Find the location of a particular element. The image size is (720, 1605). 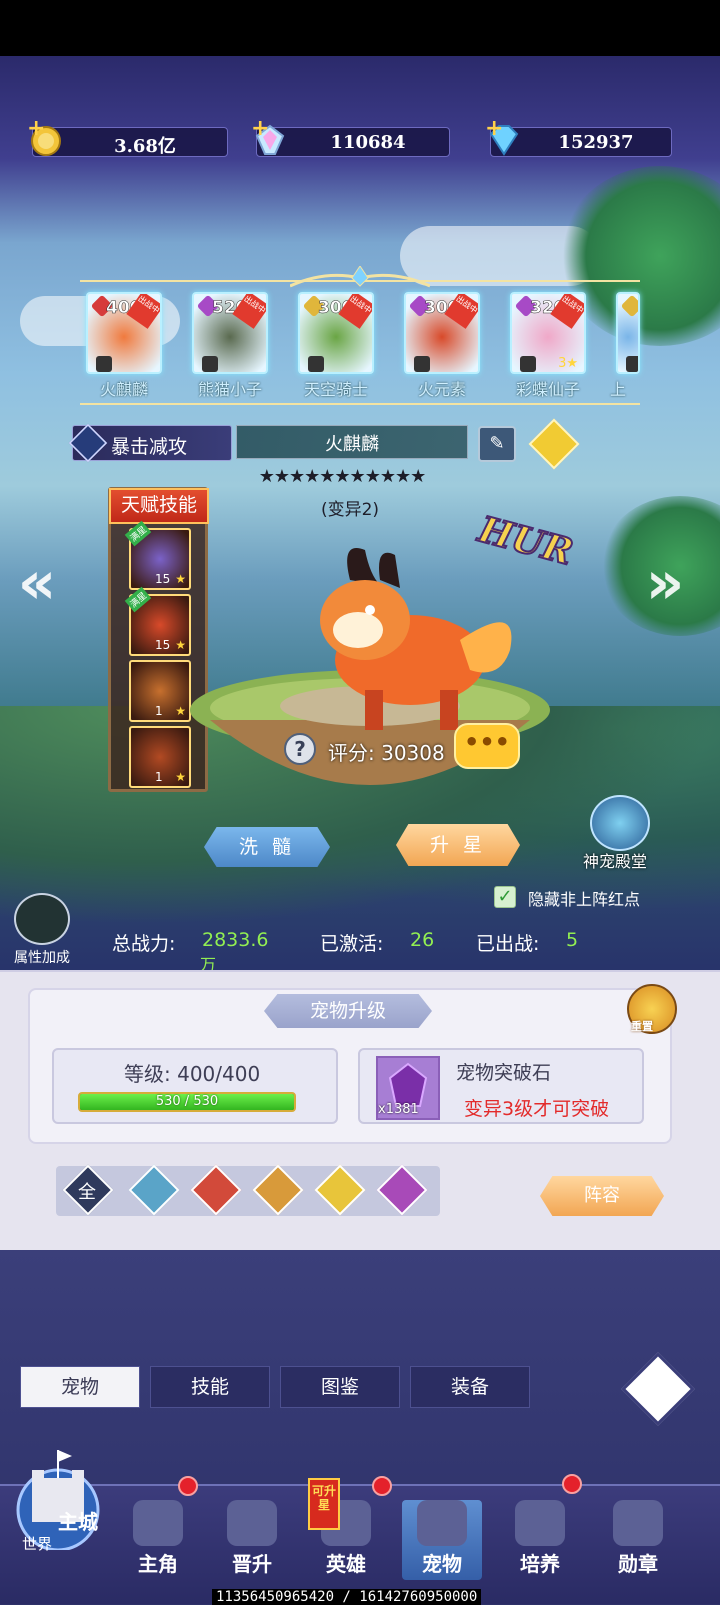

notification-dot is located at coordinates (382, 1486).